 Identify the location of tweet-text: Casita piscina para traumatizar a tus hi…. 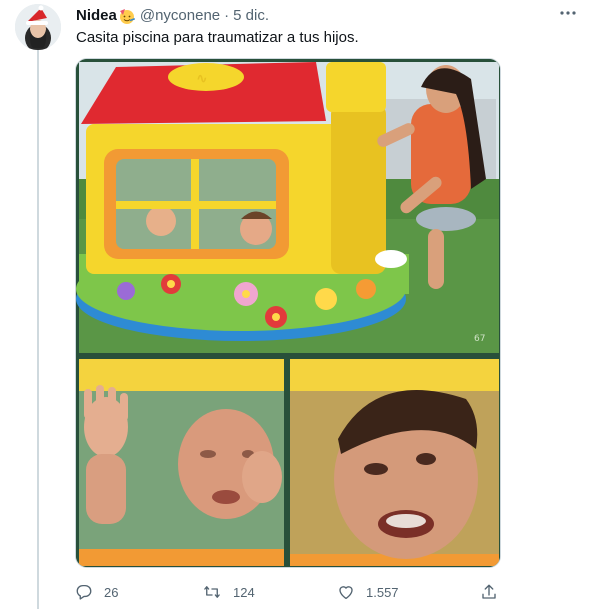
(217, 37).